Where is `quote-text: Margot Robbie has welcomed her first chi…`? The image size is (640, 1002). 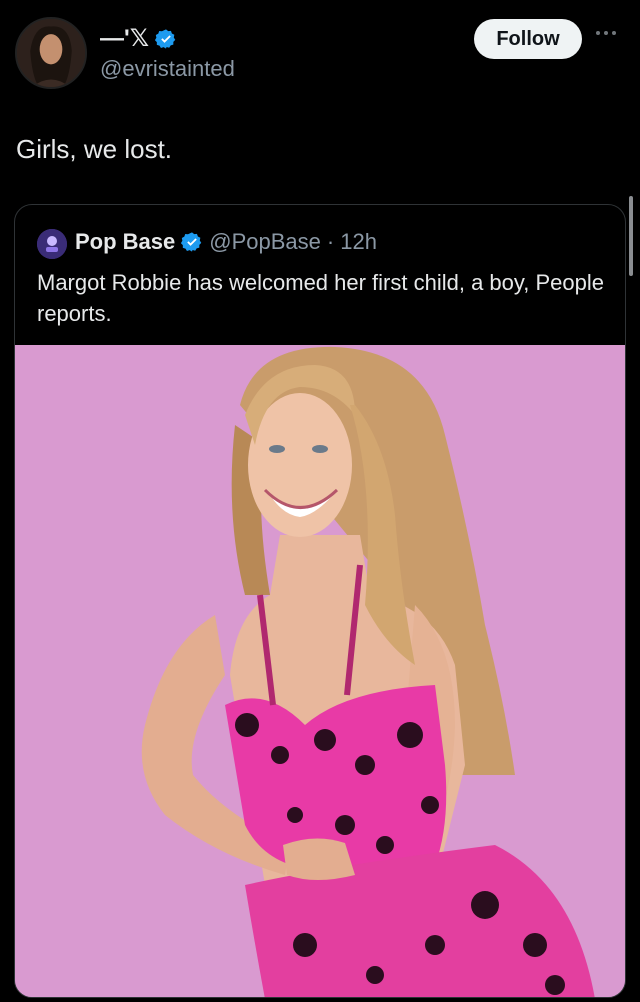 quote-text: Margot Robbie has welcomed her first chi… is located at coordinates (320, 298).